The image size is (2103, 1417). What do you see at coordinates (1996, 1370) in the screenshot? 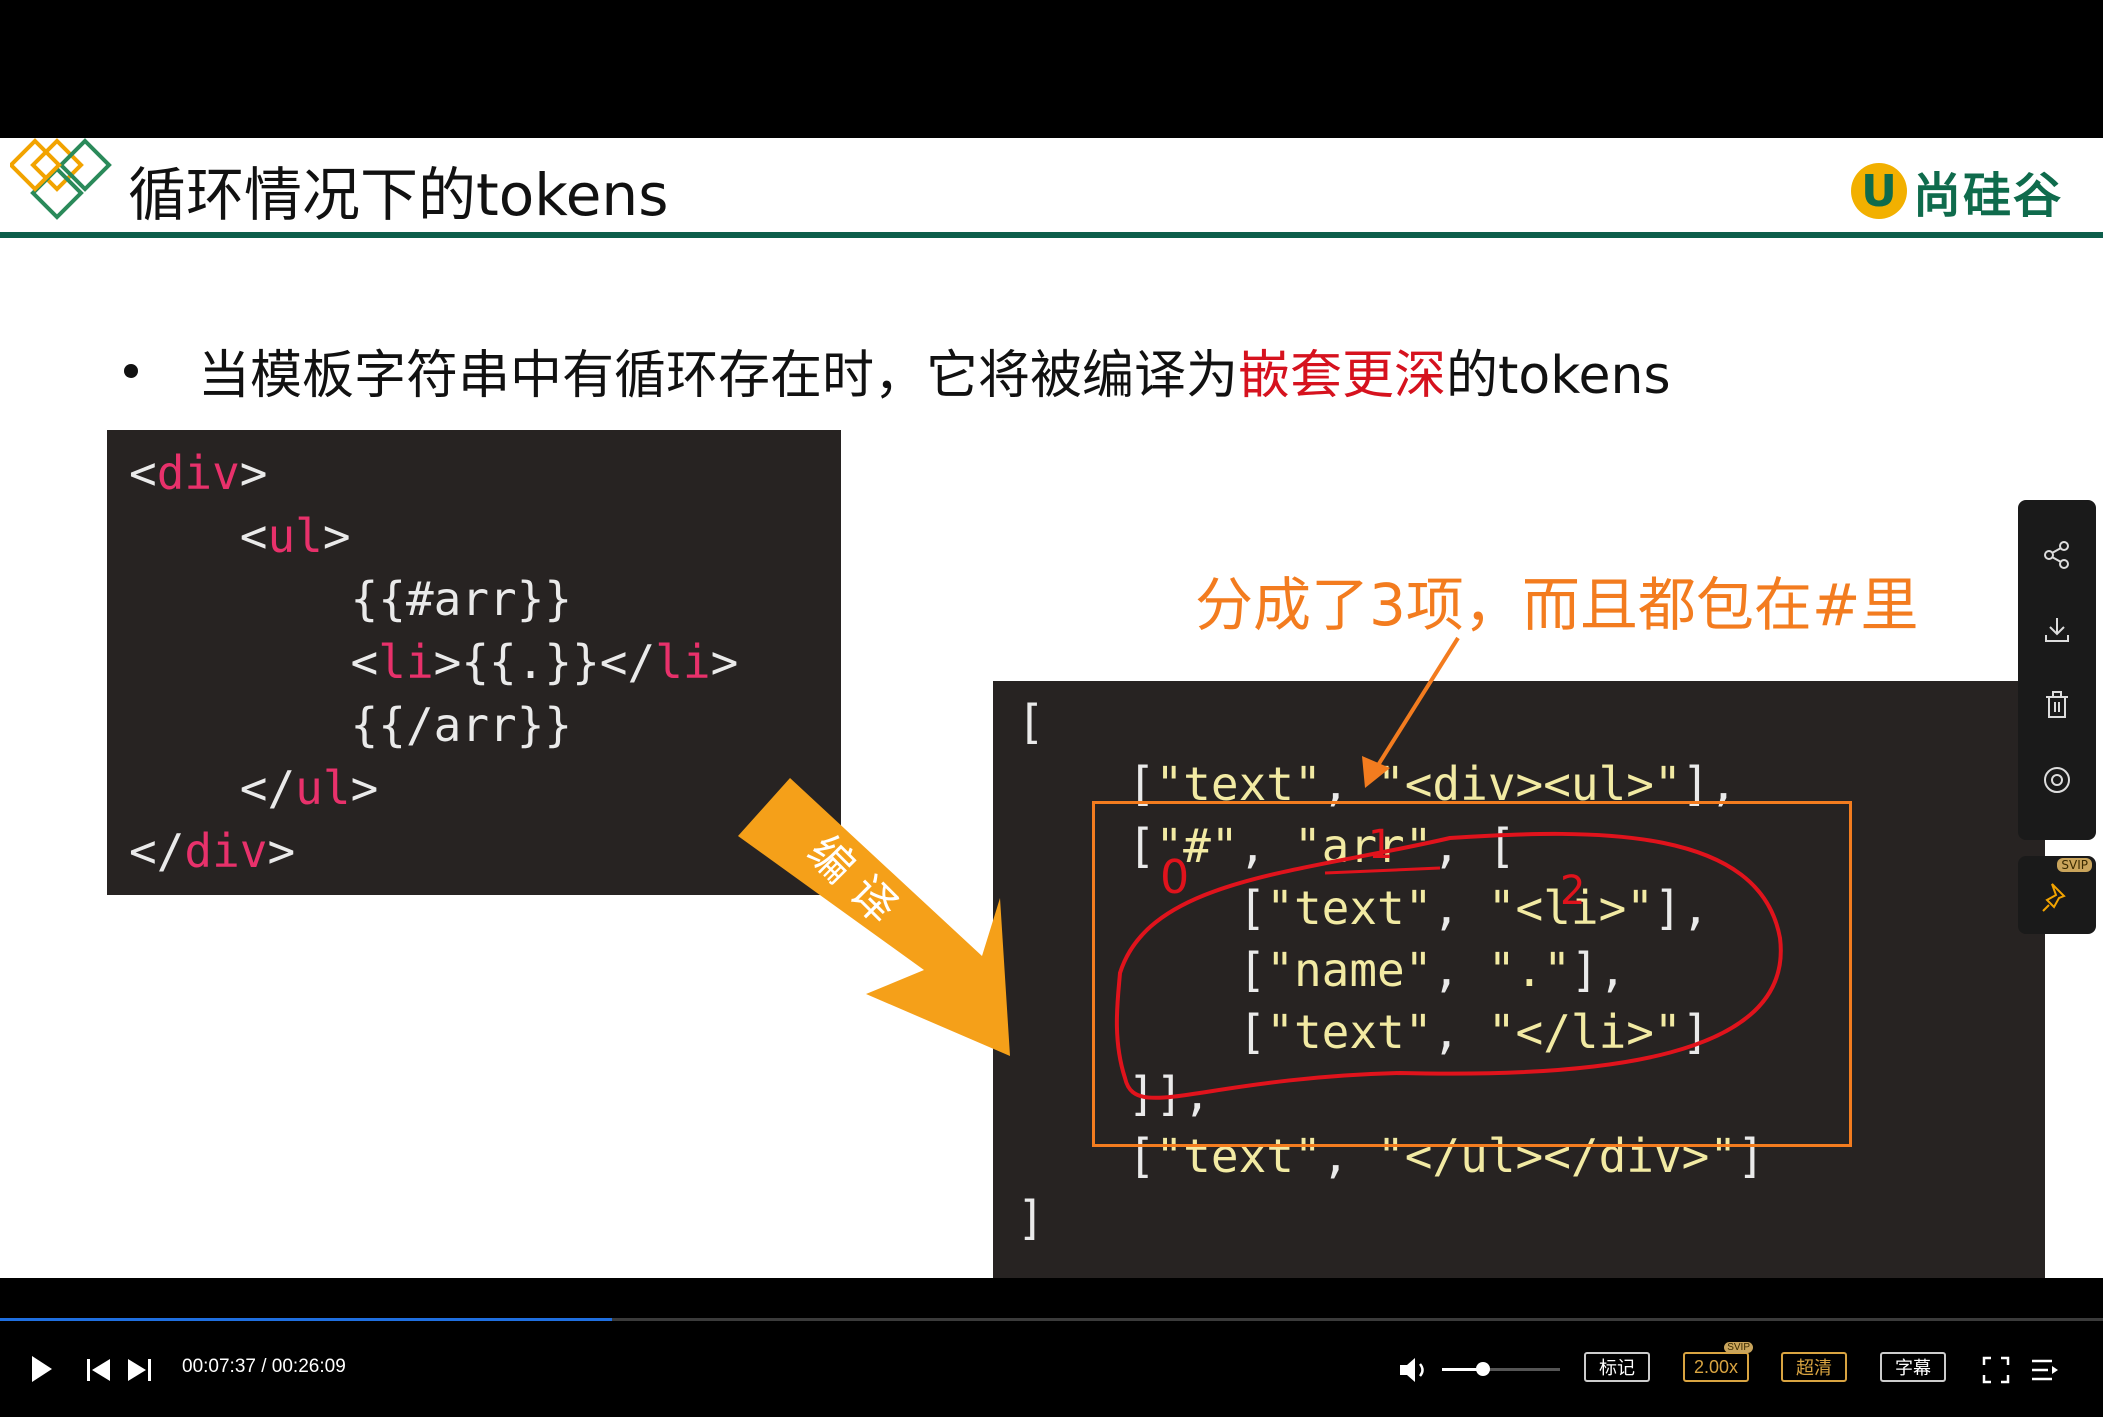
I see `fullscreen-icon` at bounding box center [1996, 1370].